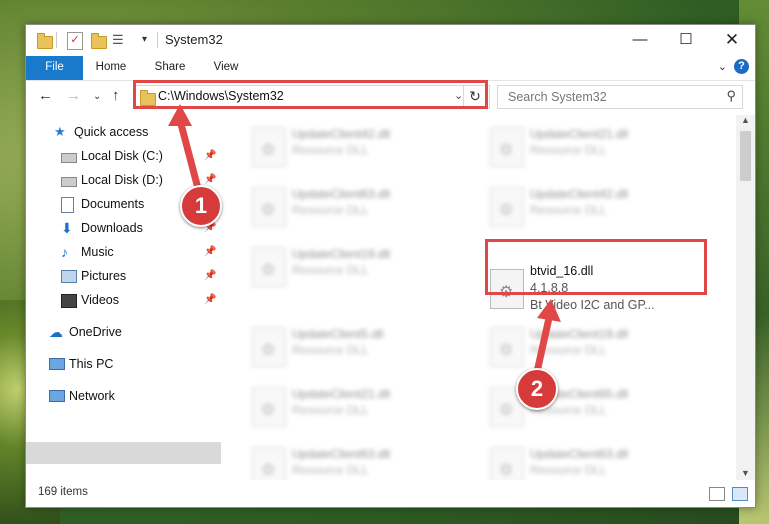  I want to click on step-badge-1: 1, so click(201, 206).